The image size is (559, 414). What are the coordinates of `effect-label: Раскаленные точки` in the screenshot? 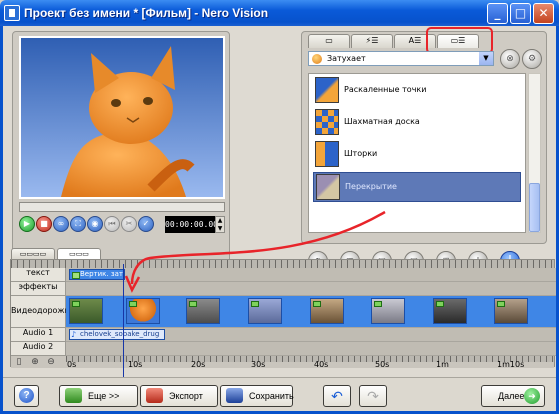 It's located at (385, 89).